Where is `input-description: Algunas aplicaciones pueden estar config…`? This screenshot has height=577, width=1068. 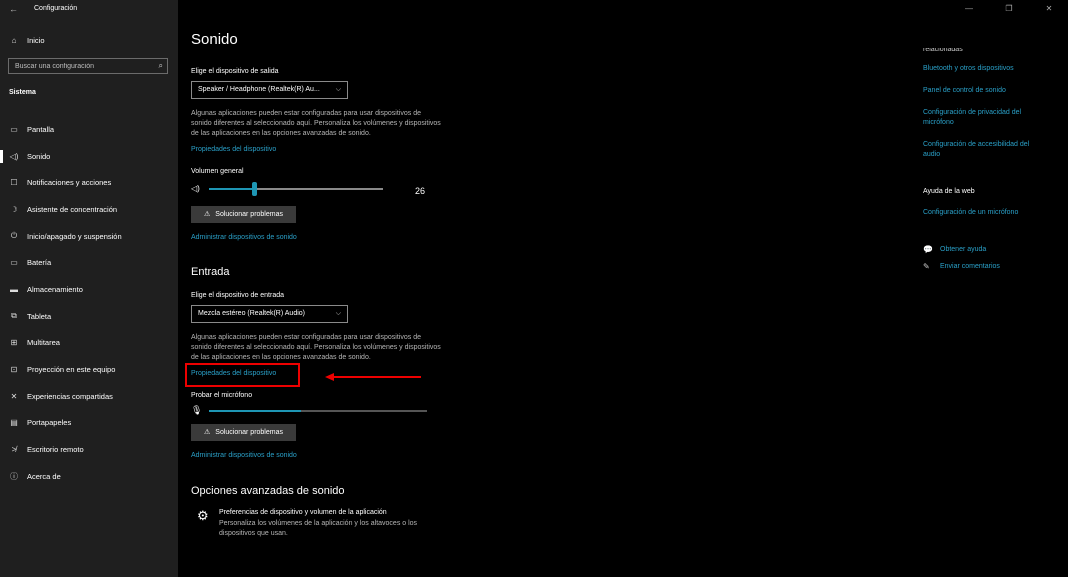 input-description: Algunas aplicaciones pueden estar config… is located at coordinates (316, 347).